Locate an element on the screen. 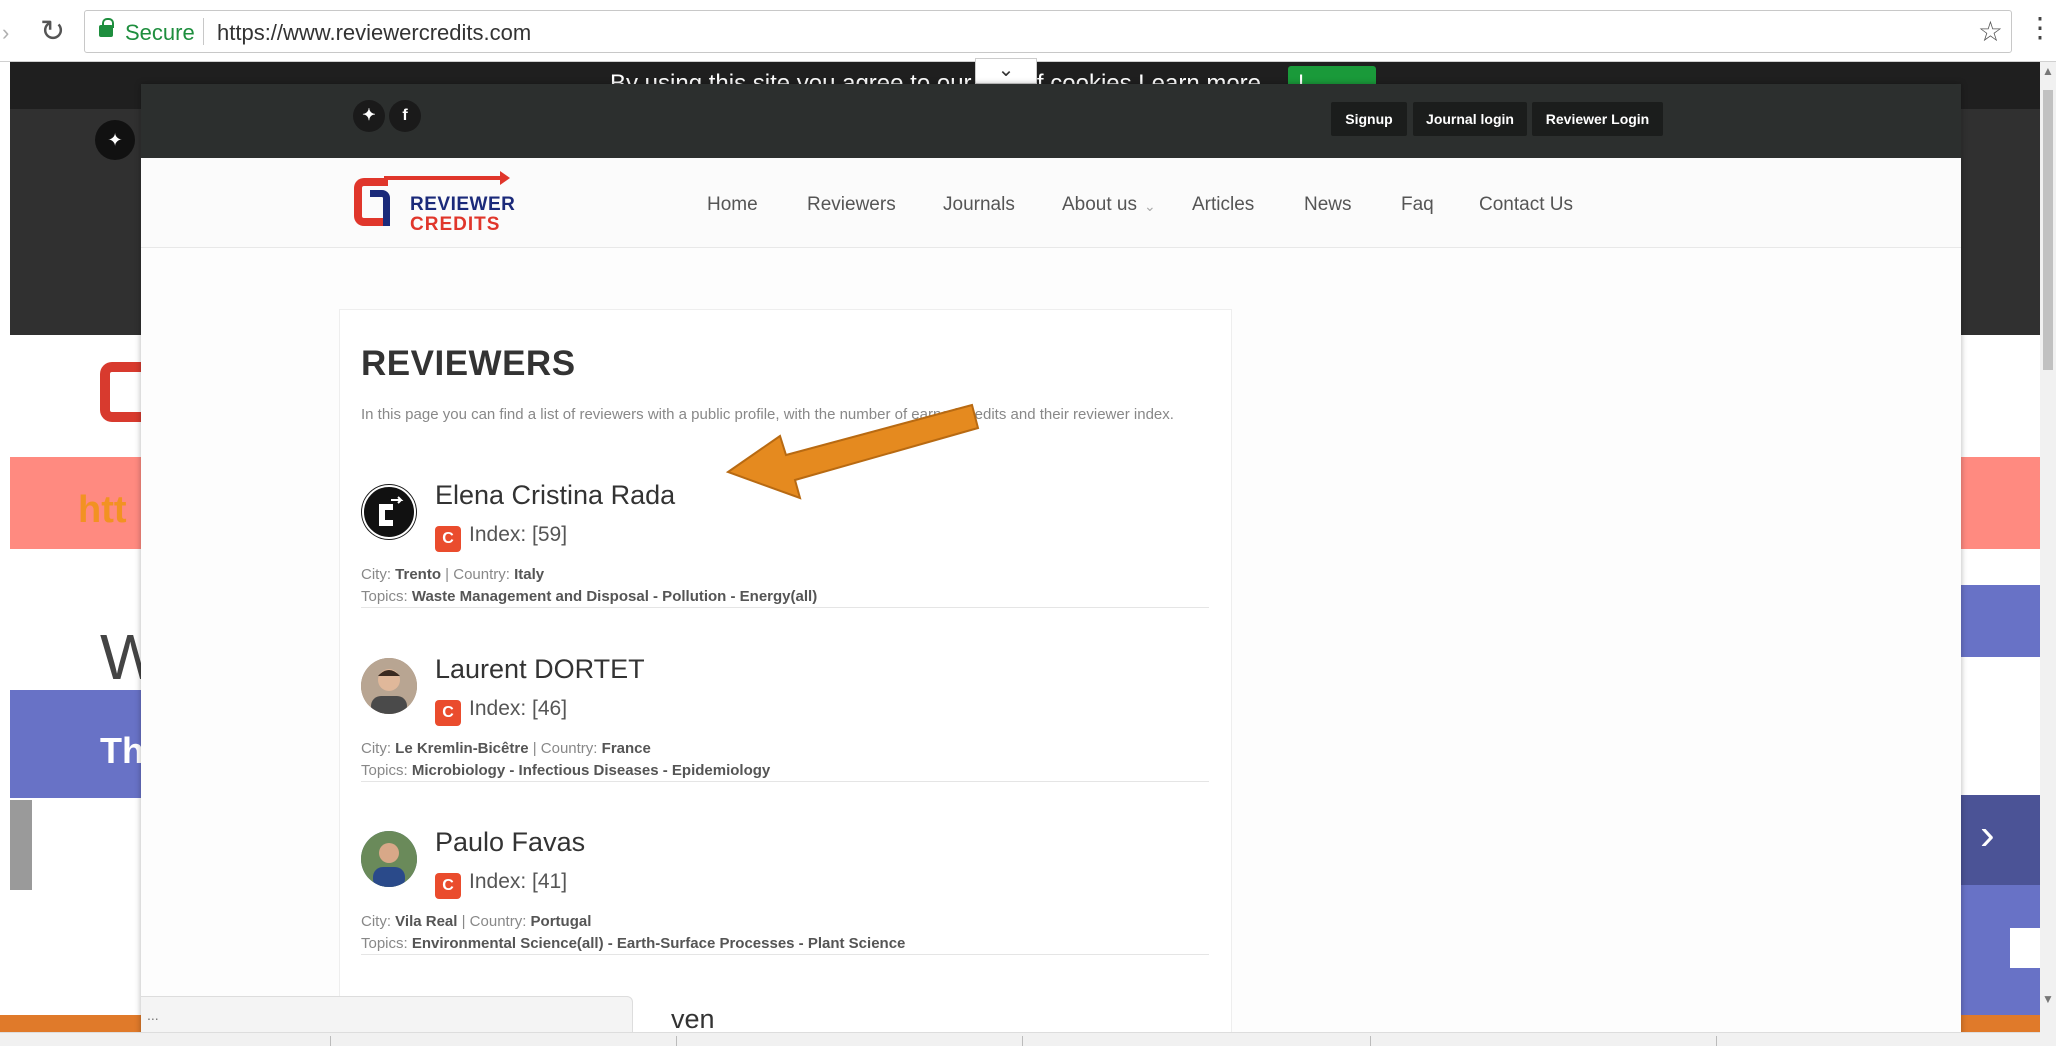 Image resolution: width=2056 pixels, height=1046 pixels. nav-news: News is located at coordinates (1328, 205).